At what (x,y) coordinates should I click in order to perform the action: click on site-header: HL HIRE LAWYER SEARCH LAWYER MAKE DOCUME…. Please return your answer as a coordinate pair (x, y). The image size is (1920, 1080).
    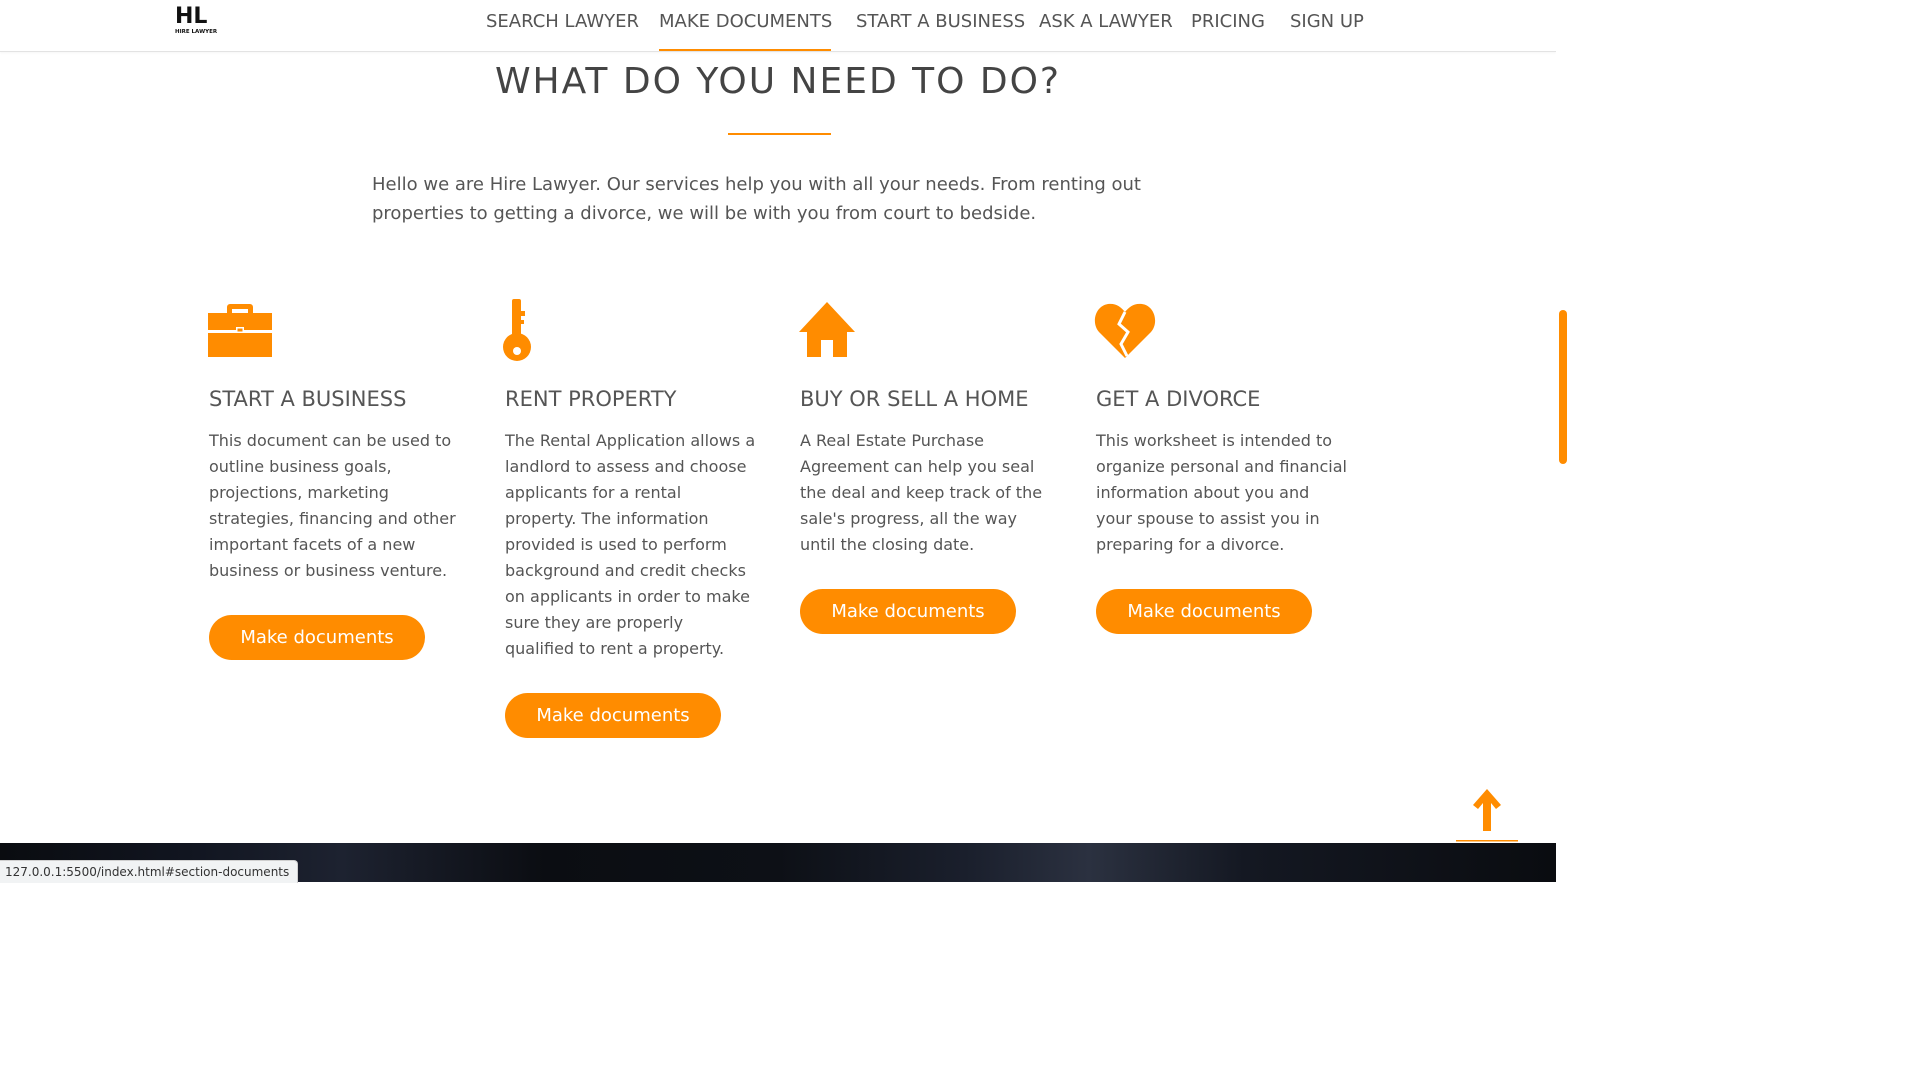
    Looking at the image, I should click on (778, 26).